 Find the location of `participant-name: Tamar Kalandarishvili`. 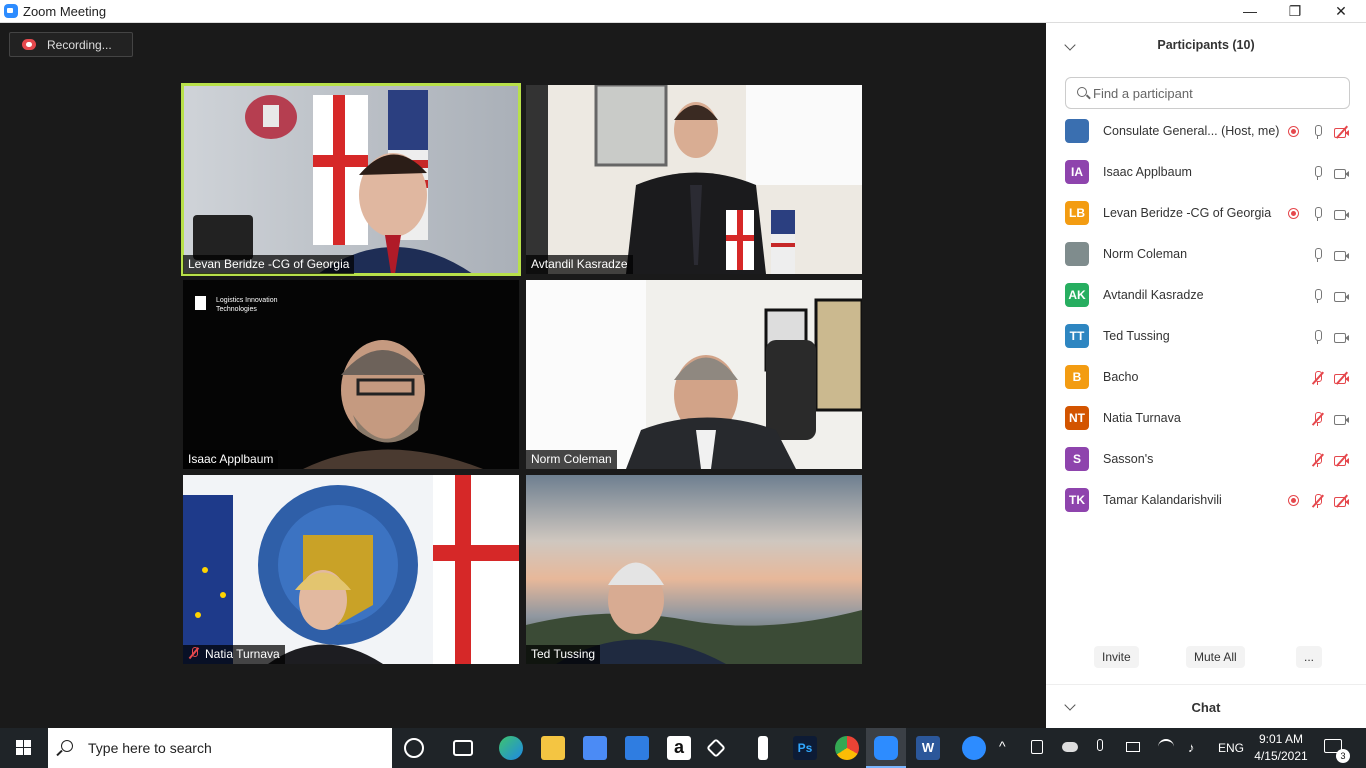

participant-name: Tamar Kalandarishvili is located at coordinates (1162, 500).